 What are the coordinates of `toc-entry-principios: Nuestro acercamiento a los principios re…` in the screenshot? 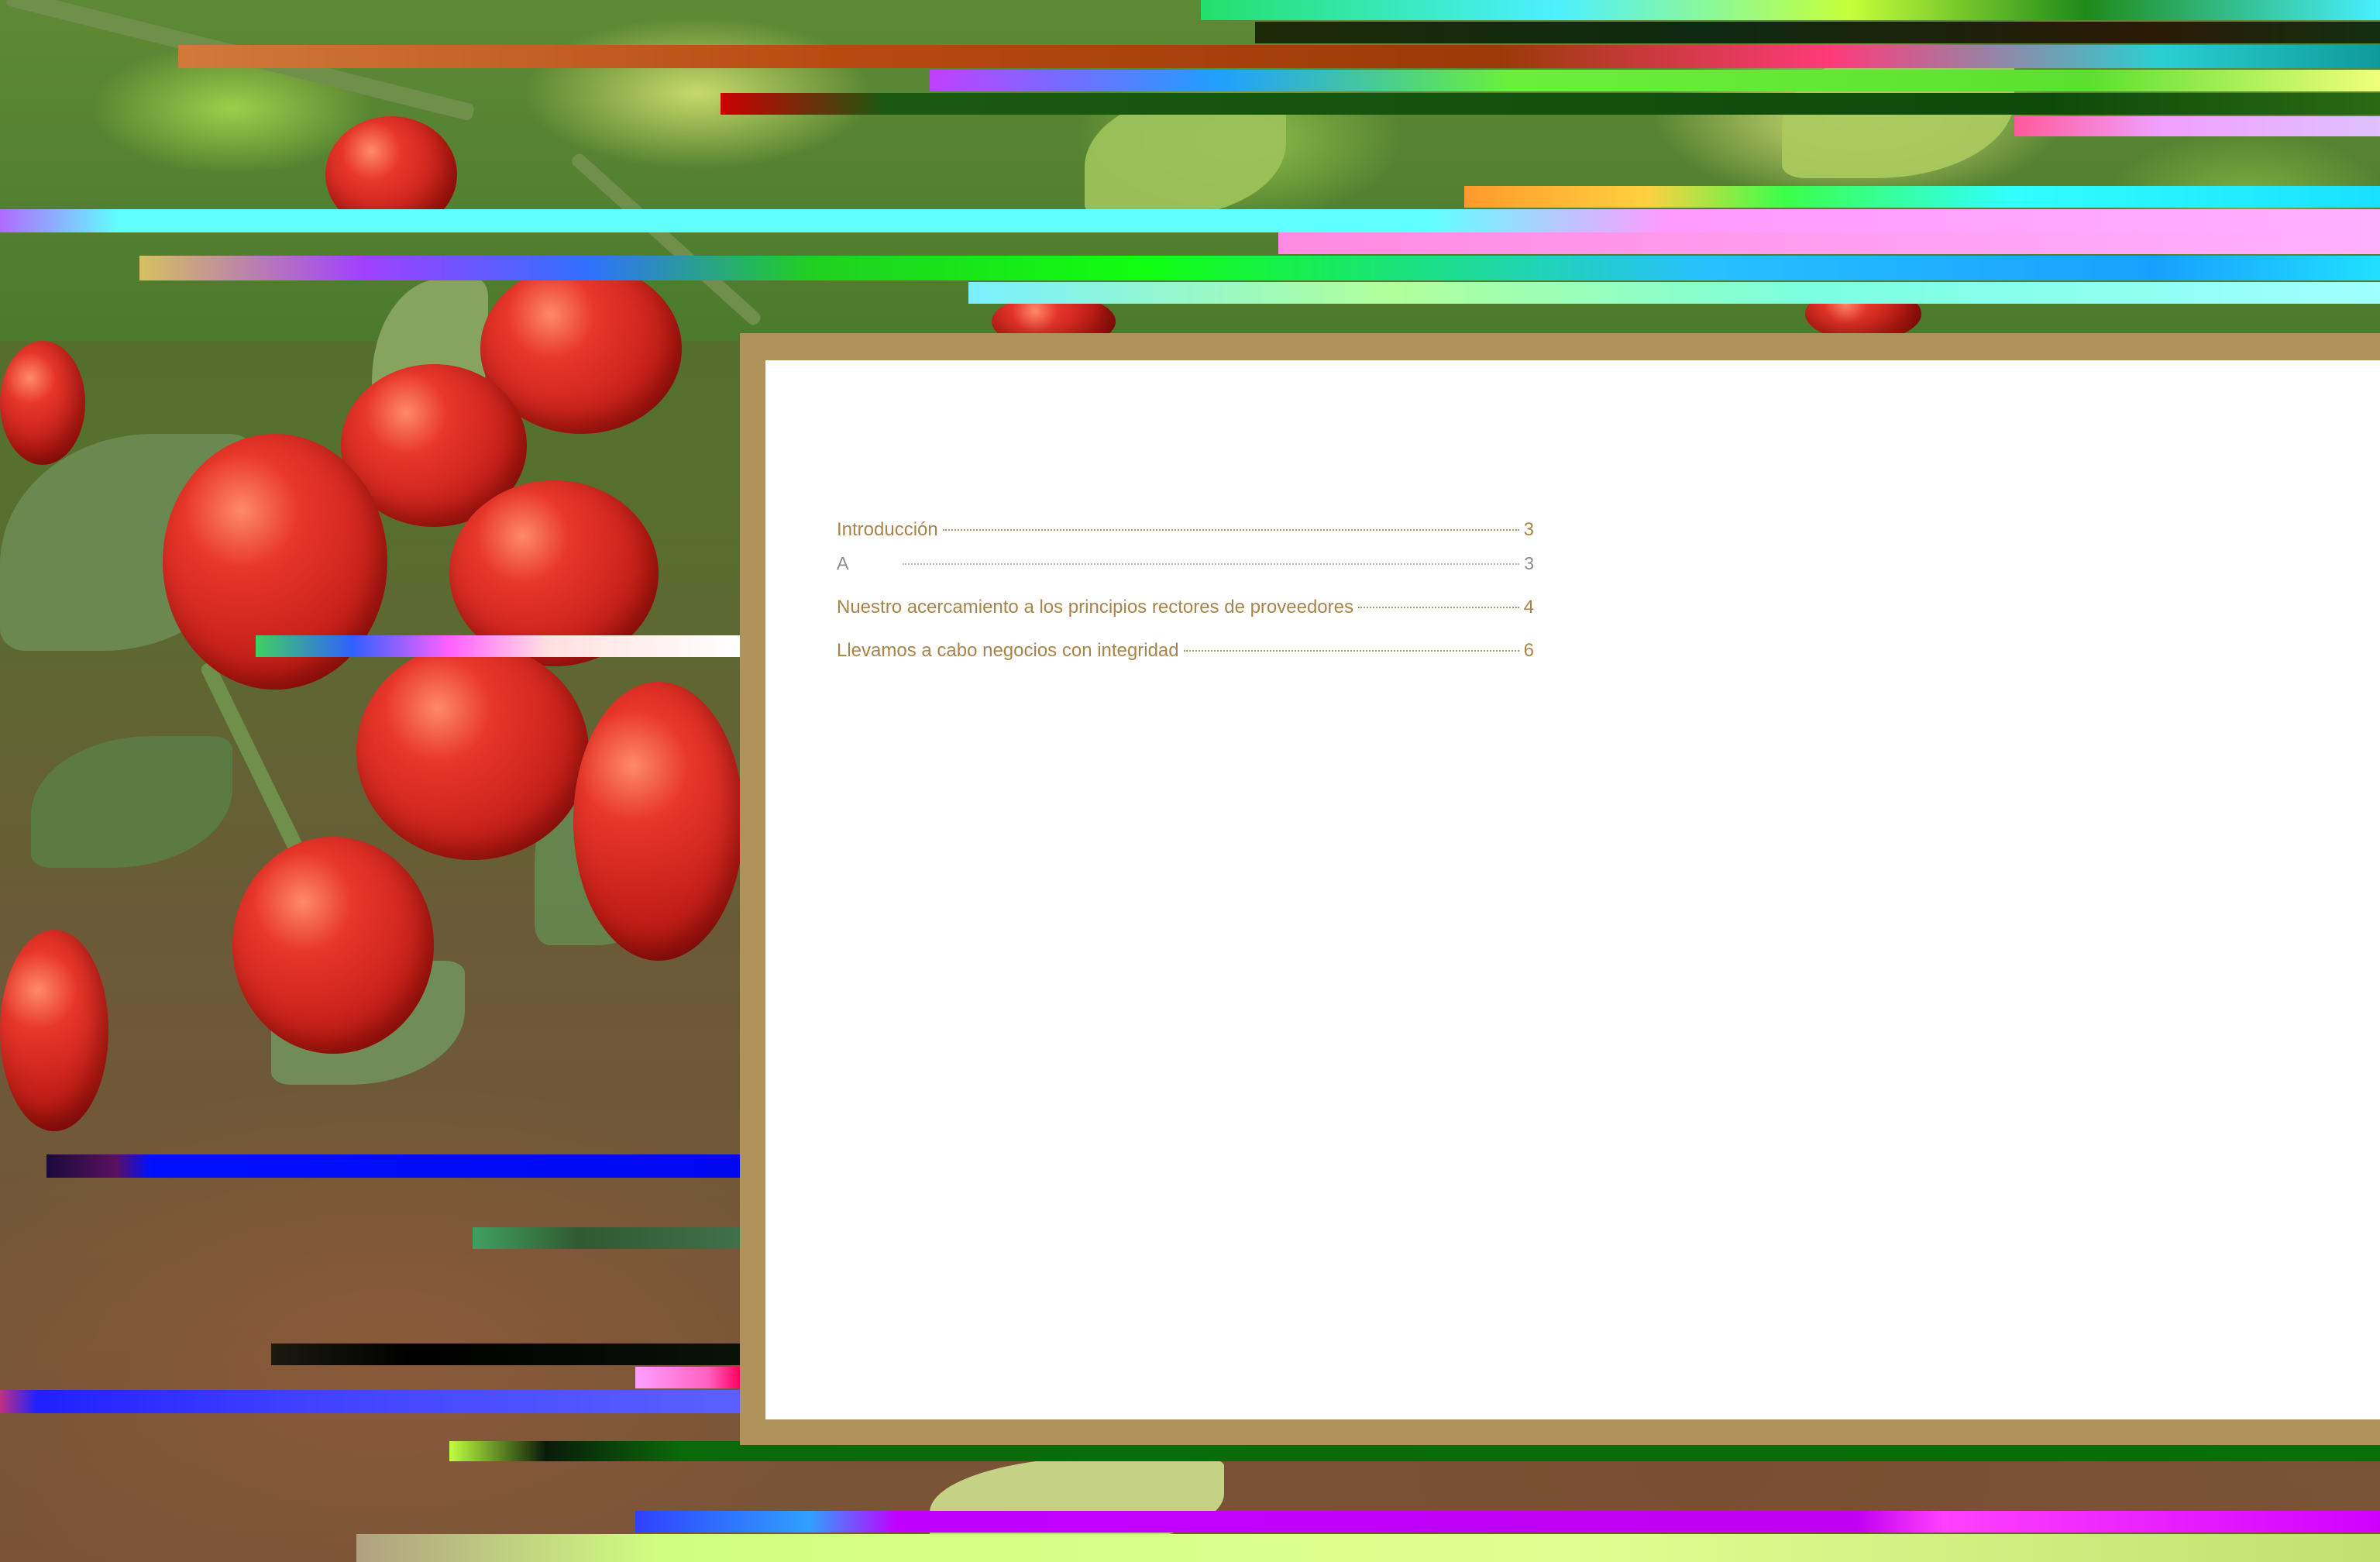 It's located at (1185, 607).